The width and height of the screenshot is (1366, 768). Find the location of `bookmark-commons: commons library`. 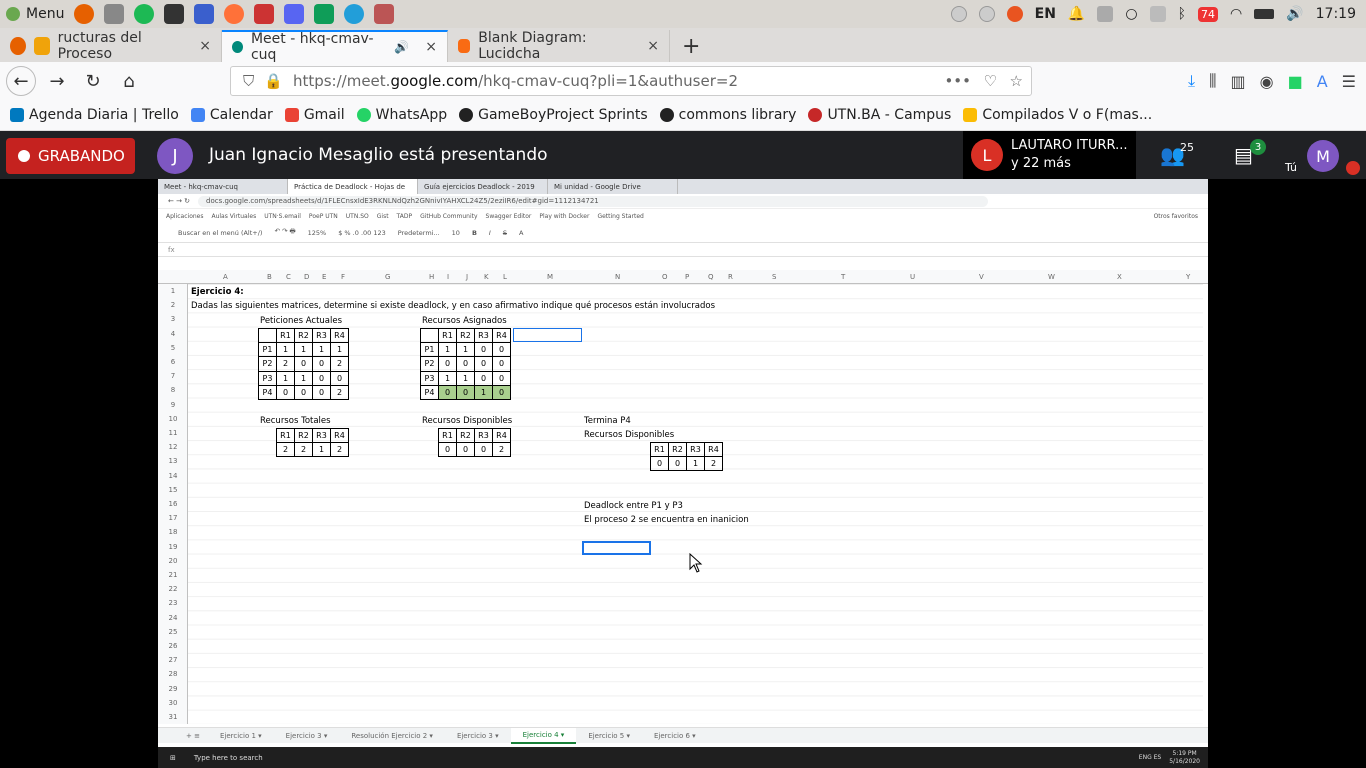

bookmark-commons: commons library is located at coordinates (727, 115).